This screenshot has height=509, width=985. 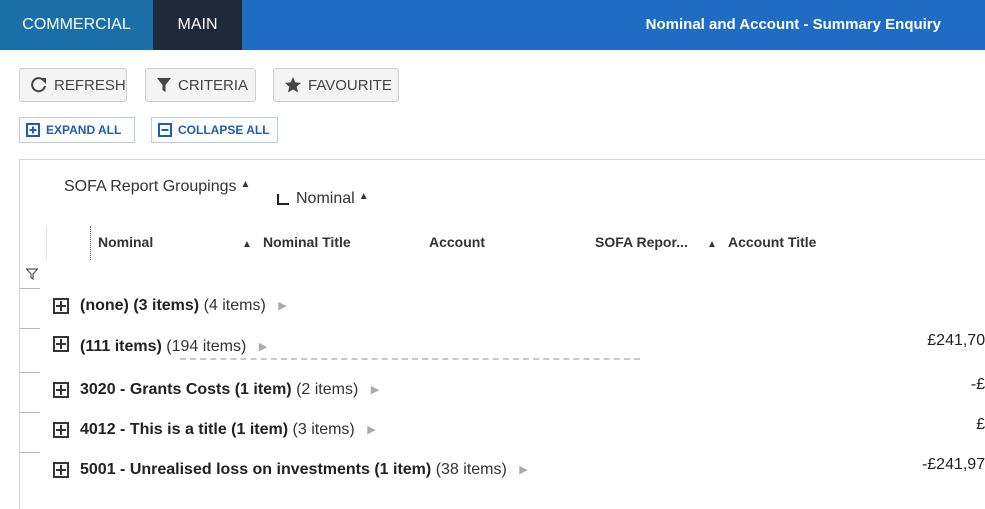 I want to click on favourite-label: FAVOURITE, so click(x=350, y=85).